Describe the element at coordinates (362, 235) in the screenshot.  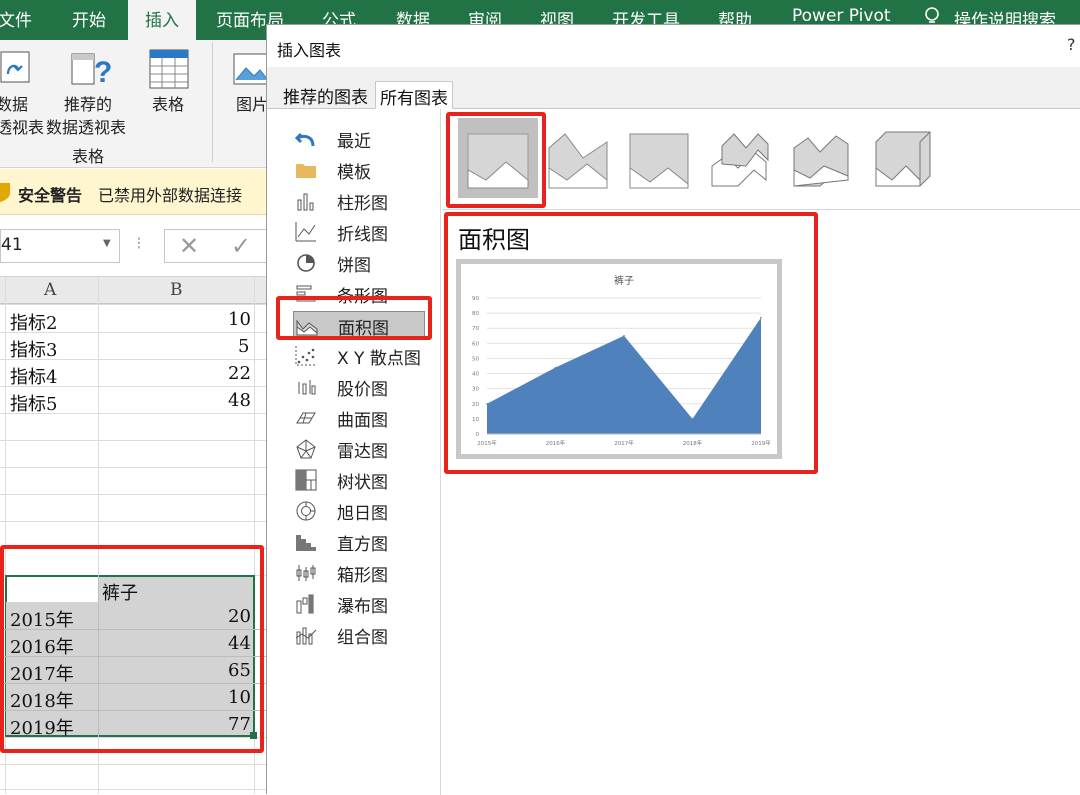
I see `category-label: 折线图` at that location.